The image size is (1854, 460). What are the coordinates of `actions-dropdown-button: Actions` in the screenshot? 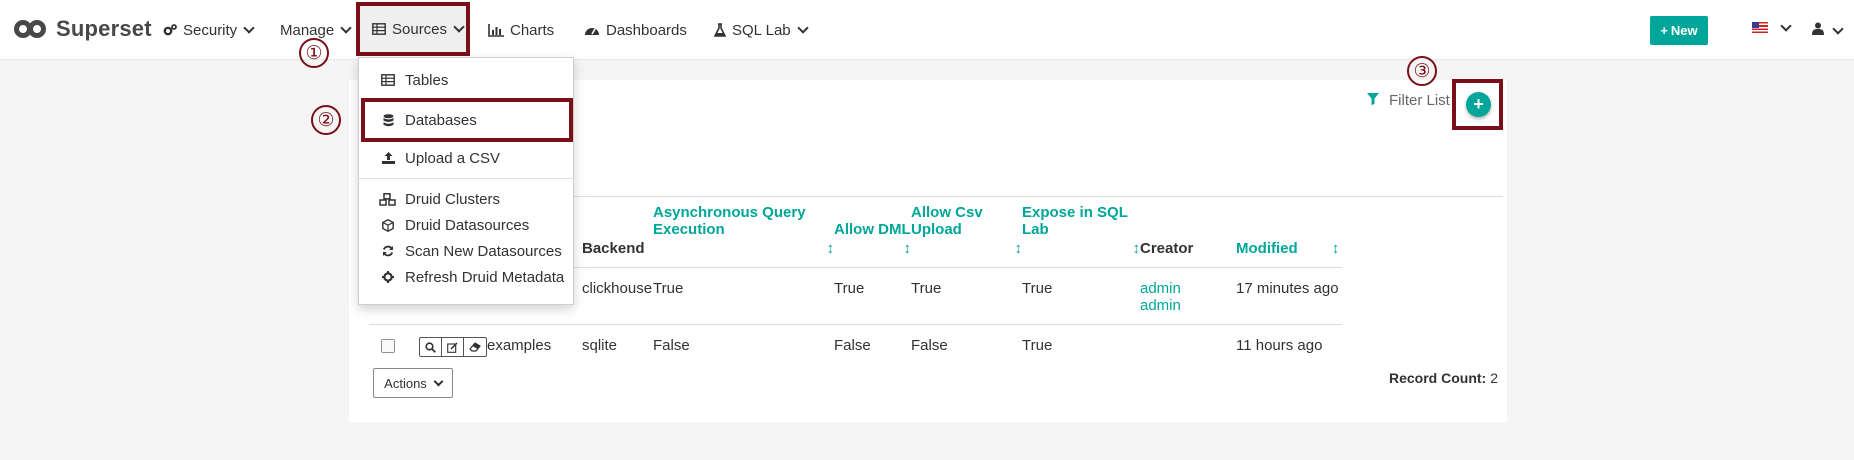 It's located at (413, 383).